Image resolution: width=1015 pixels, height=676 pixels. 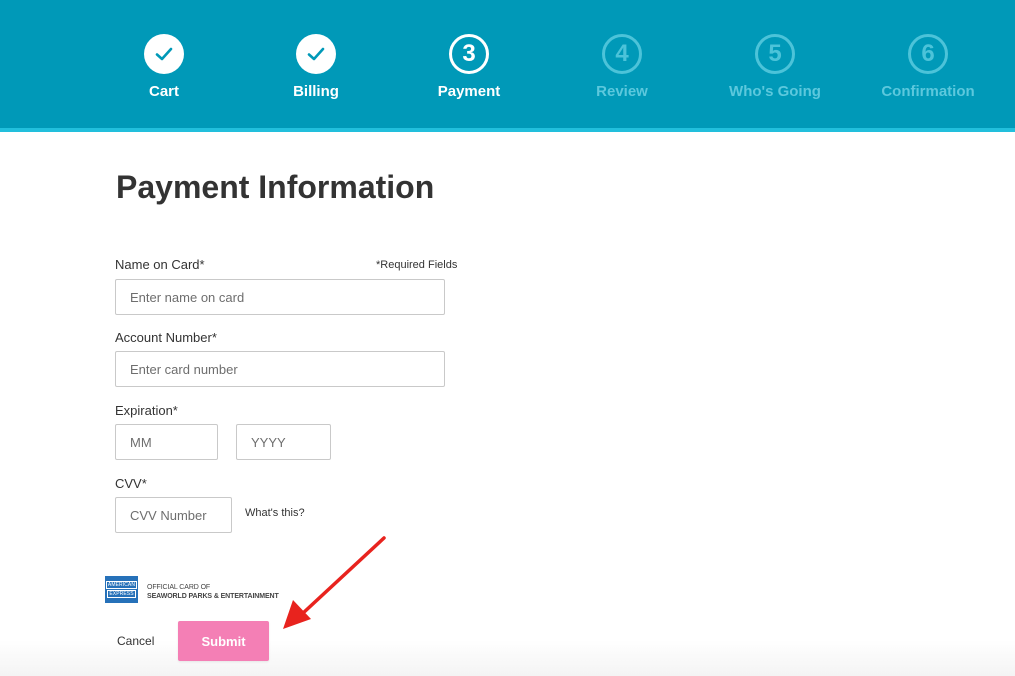 I want to click on account-number-label: Account Number*, so click(x=166, y=337).